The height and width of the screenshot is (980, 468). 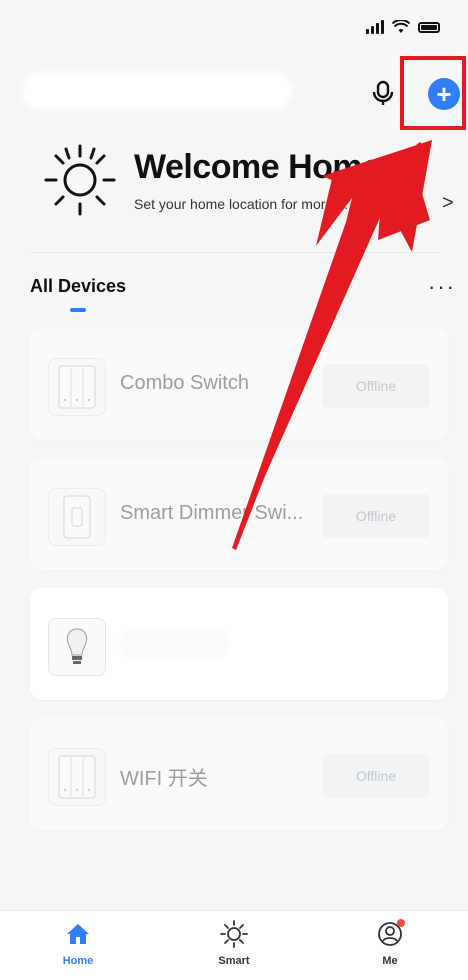 I want to click on wifi-icon, so click(x=401, y=26).